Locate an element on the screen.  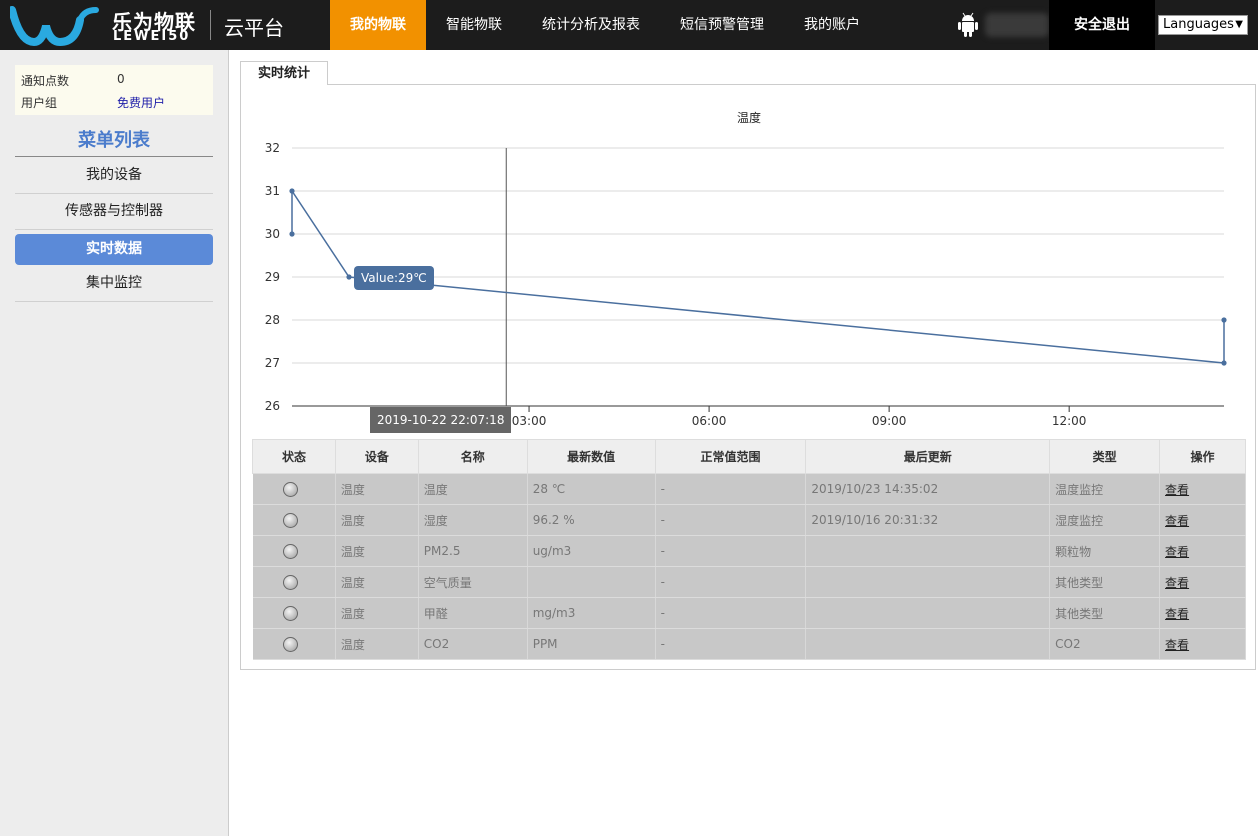
menu-title: 菜单列表 is located at coordinates (114, 141).